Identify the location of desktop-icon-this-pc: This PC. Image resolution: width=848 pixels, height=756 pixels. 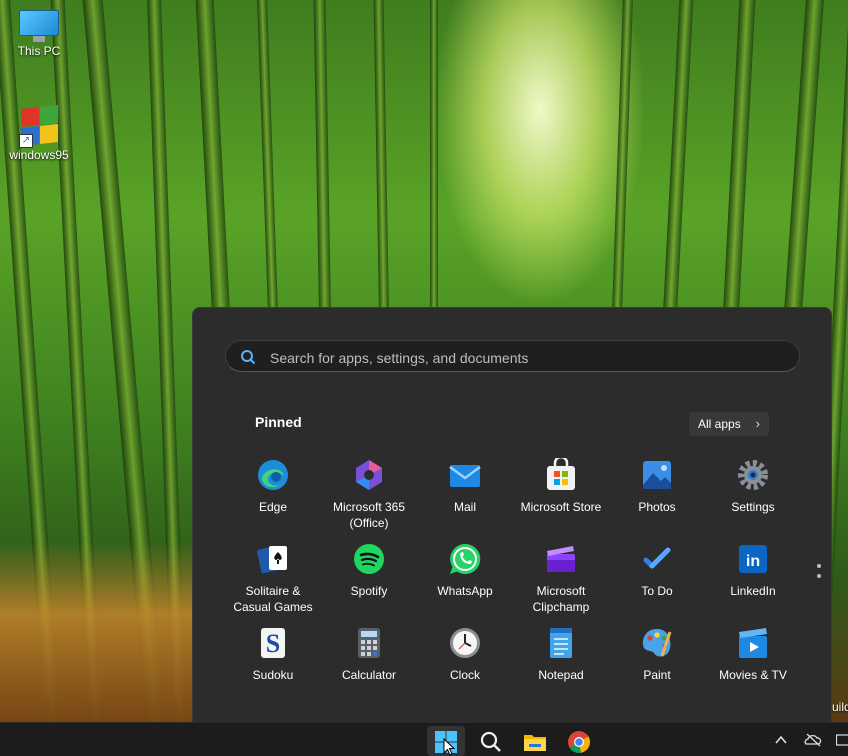
(39, 34).